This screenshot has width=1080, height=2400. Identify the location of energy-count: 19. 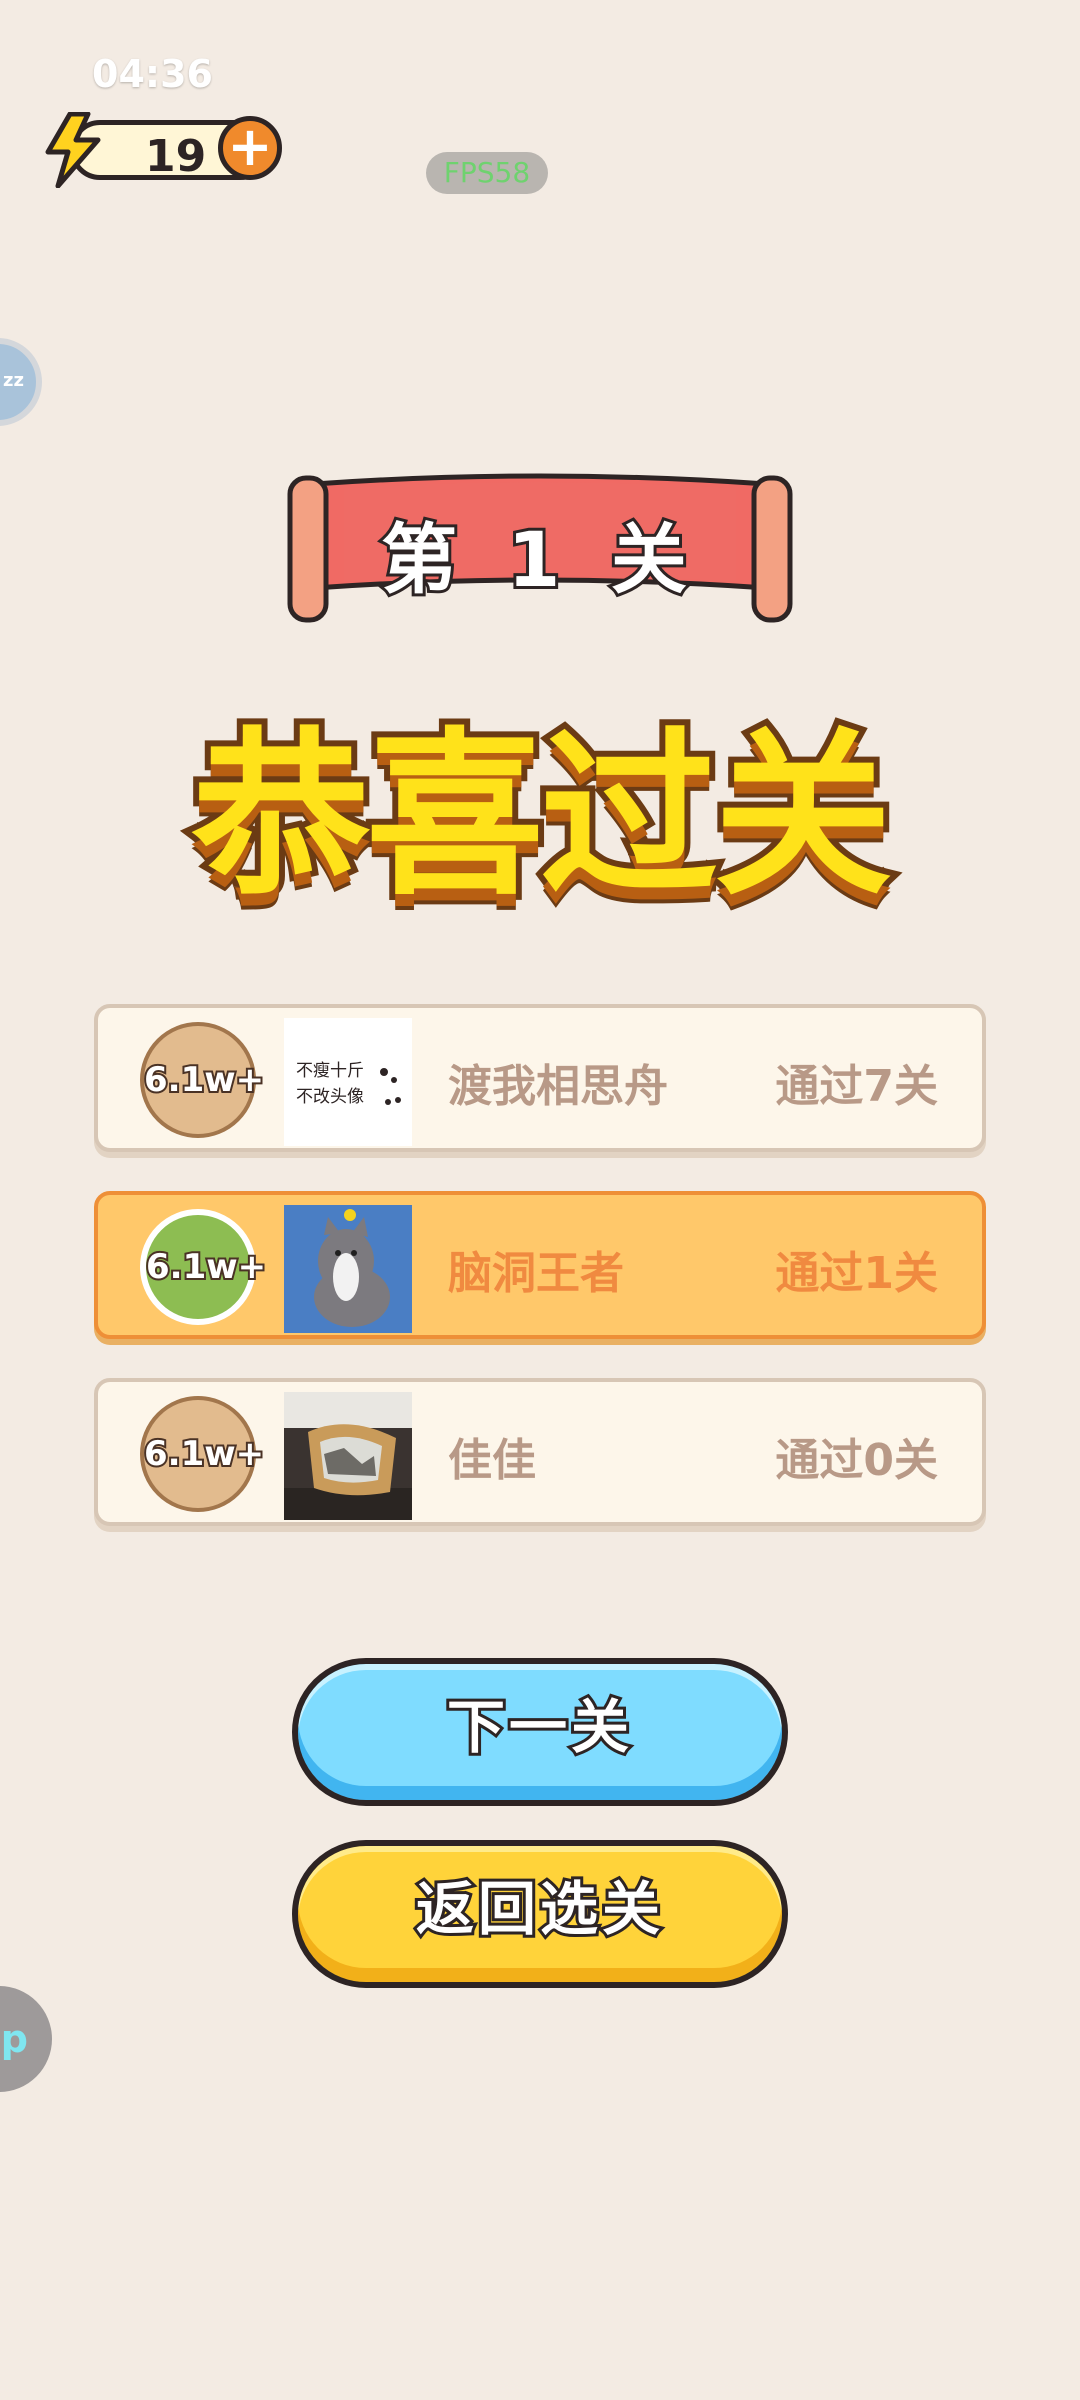
(176, 156).